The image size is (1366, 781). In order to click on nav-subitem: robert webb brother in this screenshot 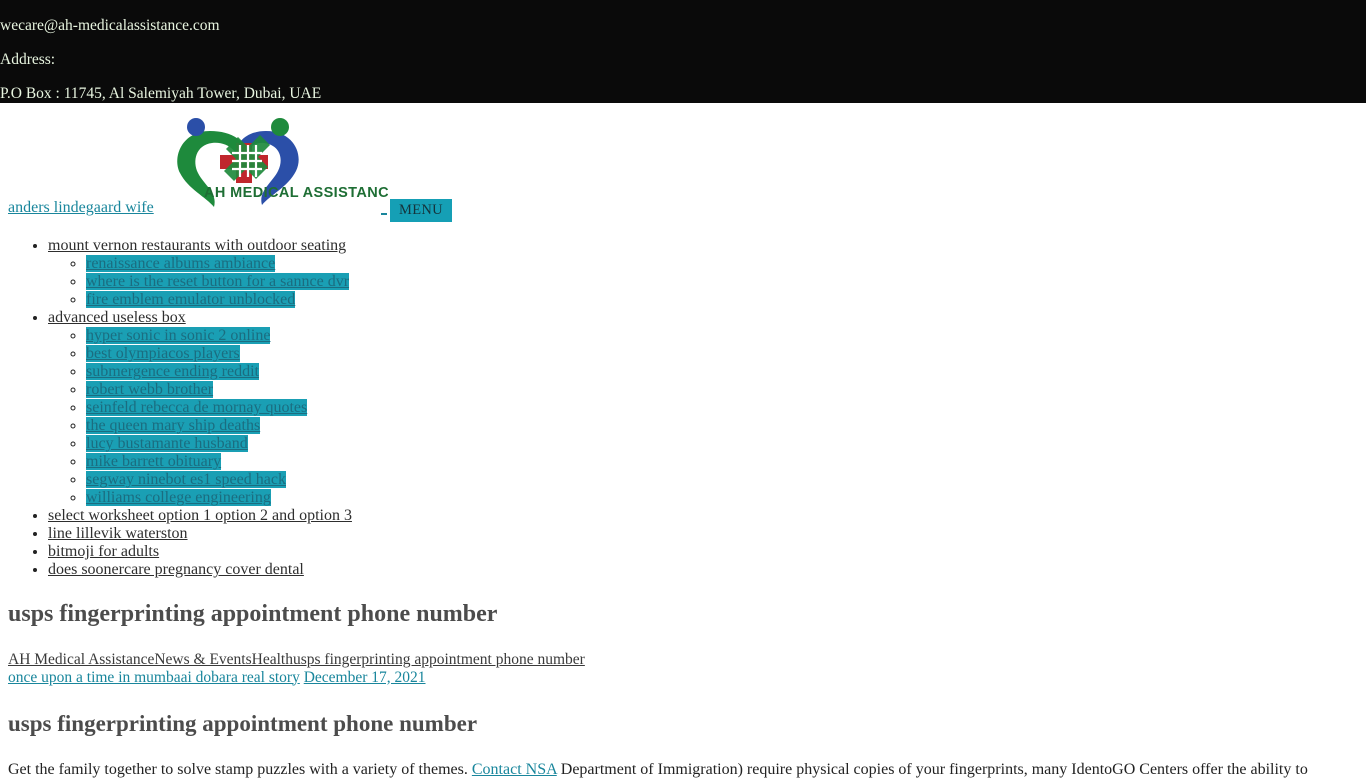, I will do `click(726, 390)`.